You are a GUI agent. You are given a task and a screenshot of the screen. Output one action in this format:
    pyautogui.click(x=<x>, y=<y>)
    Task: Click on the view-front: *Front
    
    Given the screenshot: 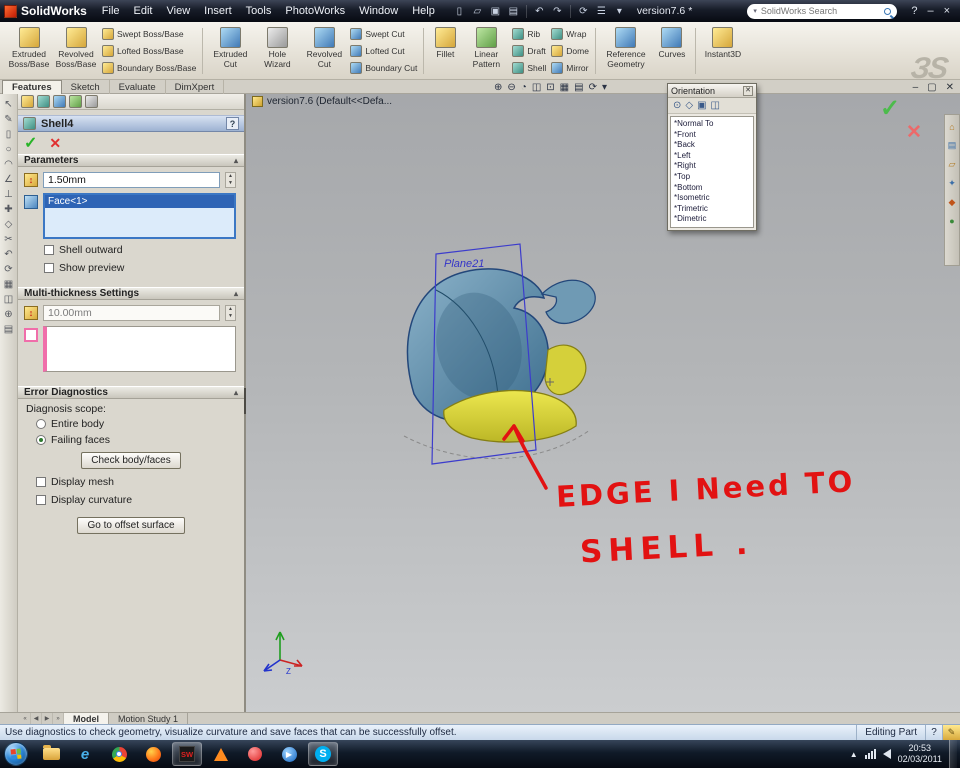 What is the action you would take?
    pyautogui.click(x=712, y=135)
    